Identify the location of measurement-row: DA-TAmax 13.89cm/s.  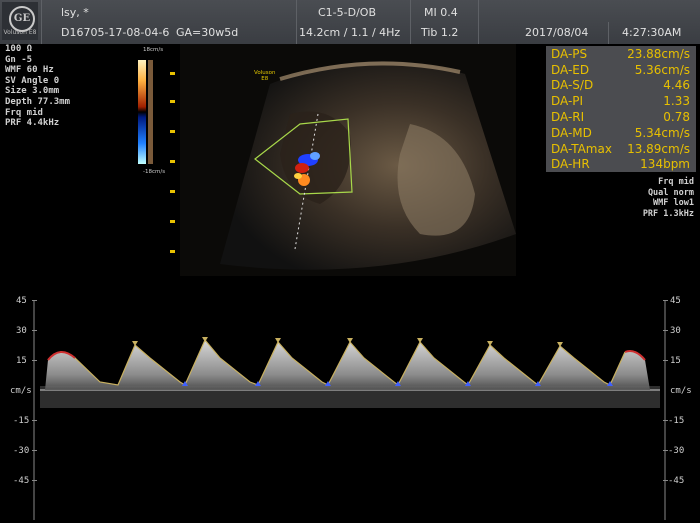
(621, 149).